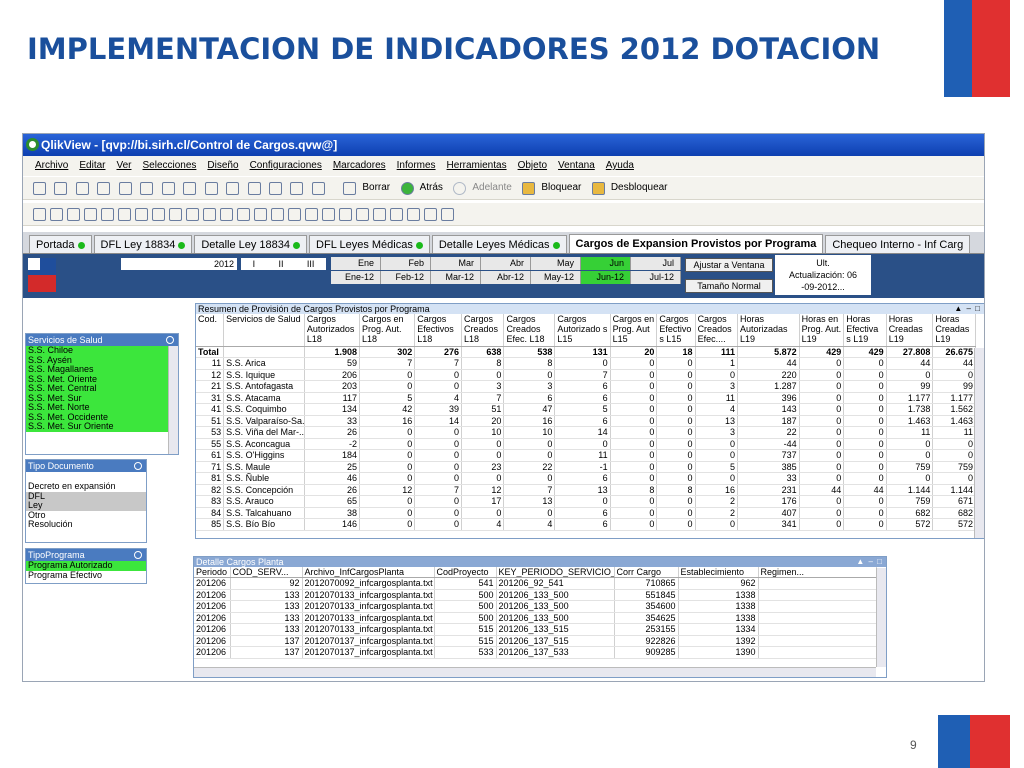 The height and width of the screenshot is (768, 1024). I want to click on column-header: Horas Autorizadas L19, so click(768, 330).